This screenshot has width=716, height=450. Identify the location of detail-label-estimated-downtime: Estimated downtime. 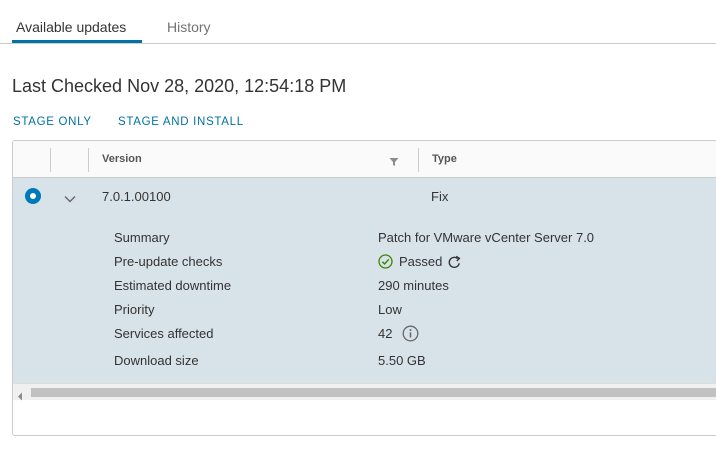
(173, 285).